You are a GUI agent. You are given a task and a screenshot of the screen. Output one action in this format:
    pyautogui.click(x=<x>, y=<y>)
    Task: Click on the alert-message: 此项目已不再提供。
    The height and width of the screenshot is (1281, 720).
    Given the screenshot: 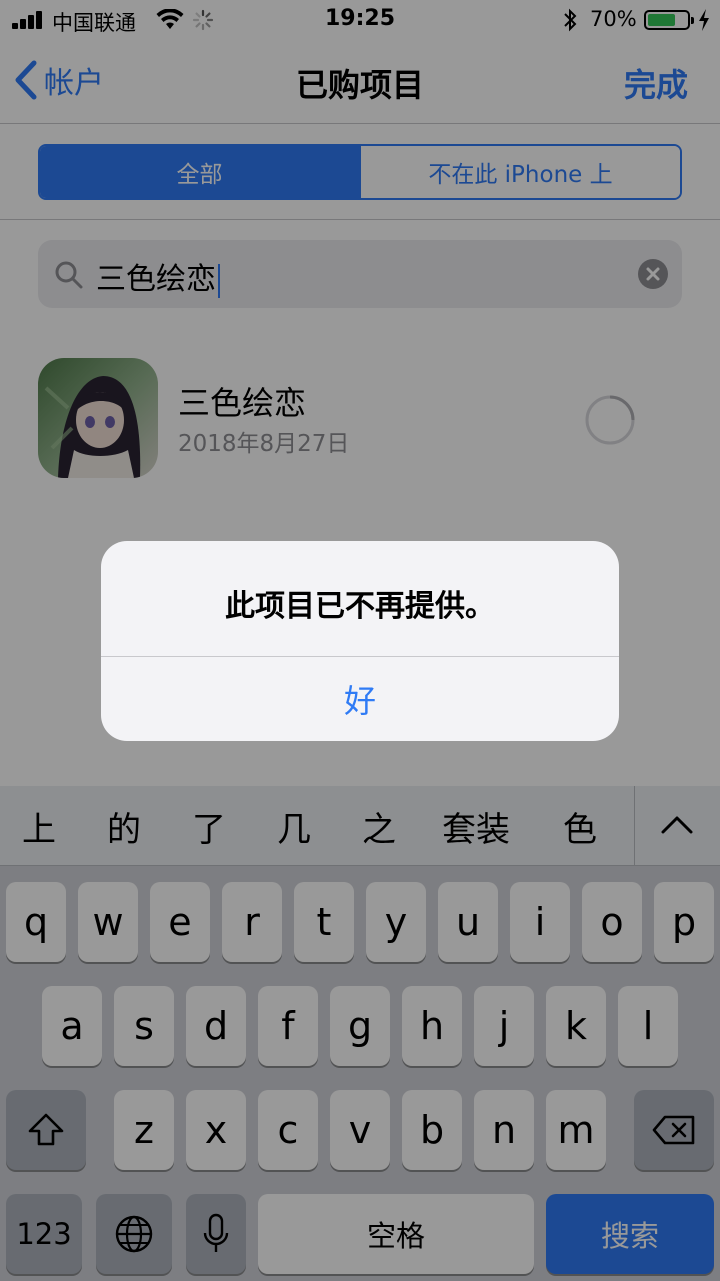 What is the action you would take?
    pyautogui.click(x=360, y=606)
    